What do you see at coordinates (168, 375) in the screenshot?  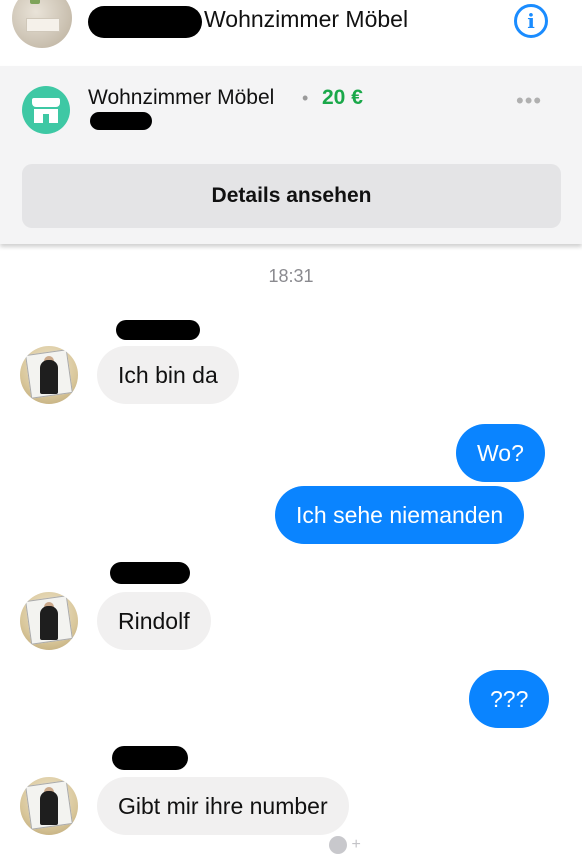 I see `incoming-message: Ich bin da` at bounding box center [168, 375].